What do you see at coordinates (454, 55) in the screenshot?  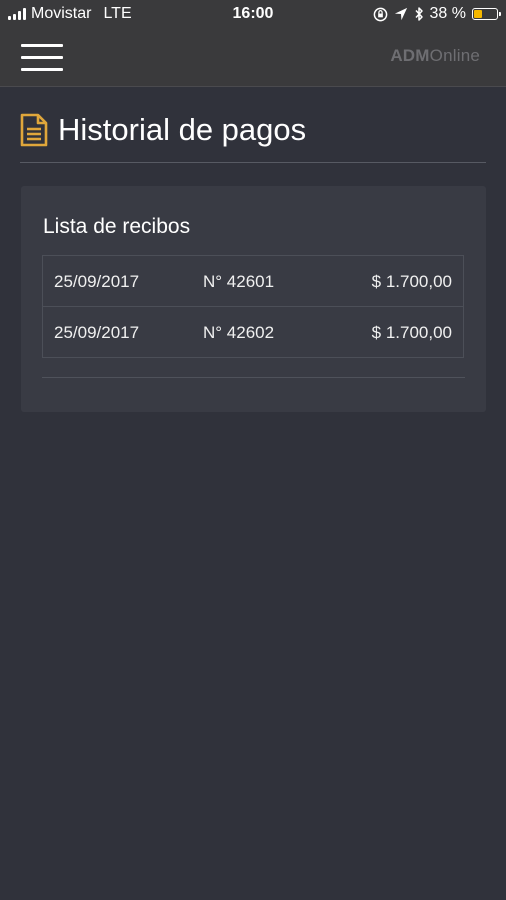 I see `brand-light: Online` at bounding box center [454, 55].